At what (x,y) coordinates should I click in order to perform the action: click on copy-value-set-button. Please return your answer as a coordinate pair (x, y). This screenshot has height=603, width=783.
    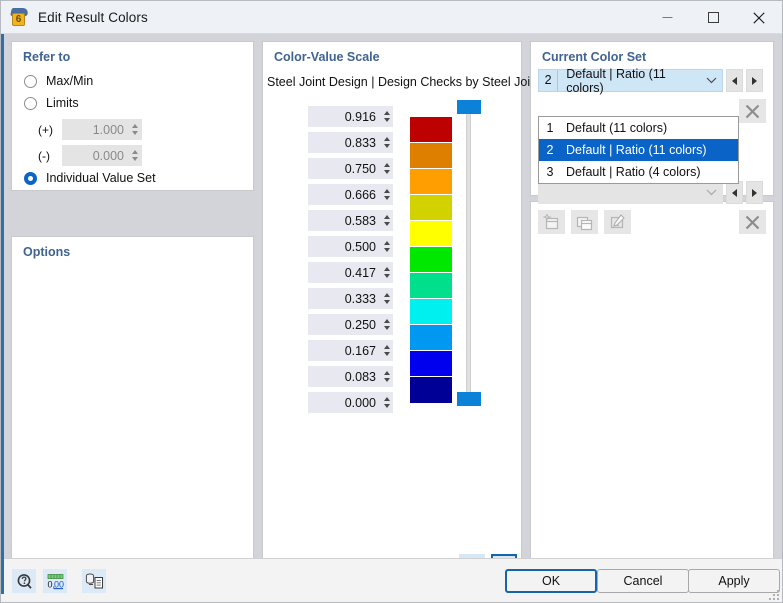
    Looking at the image, I should click on (584, 222).